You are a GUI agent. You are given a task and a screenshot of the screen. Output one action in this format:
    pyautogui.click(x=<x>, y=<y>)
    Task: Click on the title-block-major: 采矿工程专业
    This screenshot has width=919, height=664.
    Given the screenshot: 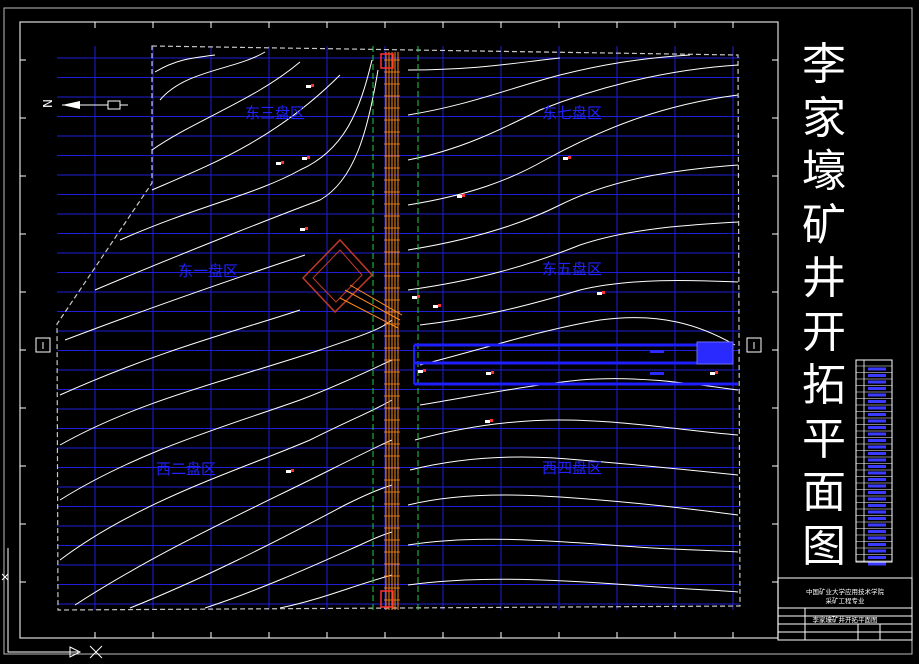 What is the action you would take?
    pyautogui.click(x=846, y=600)
    